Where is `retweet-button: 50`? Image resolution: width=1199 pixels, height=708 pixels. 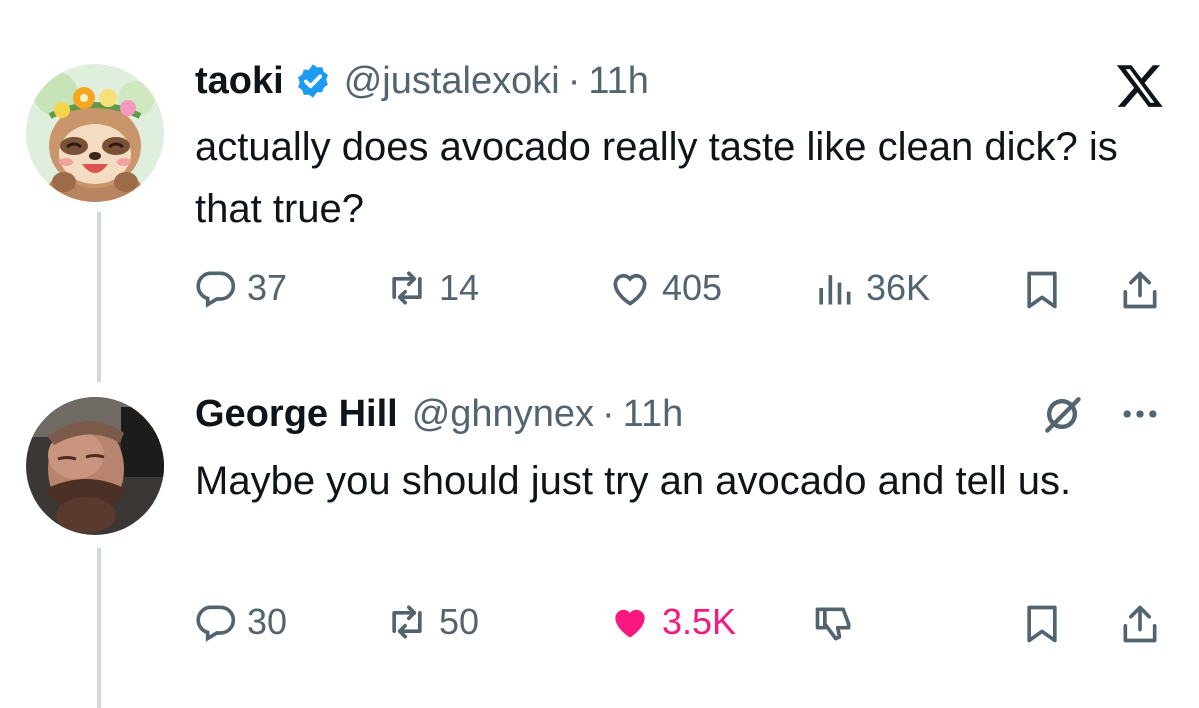
retweet-button: 50 is located at coordinates (432, 622).